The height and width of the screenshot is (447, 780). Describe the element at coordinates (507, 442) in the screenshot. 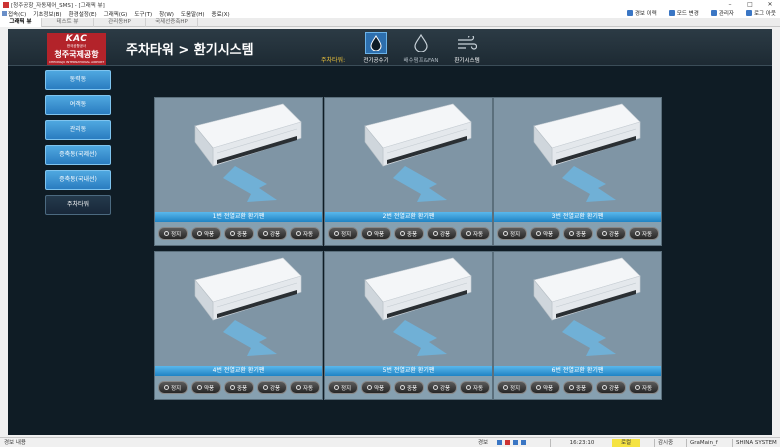

I see `alarm-bell-icon` at that location.